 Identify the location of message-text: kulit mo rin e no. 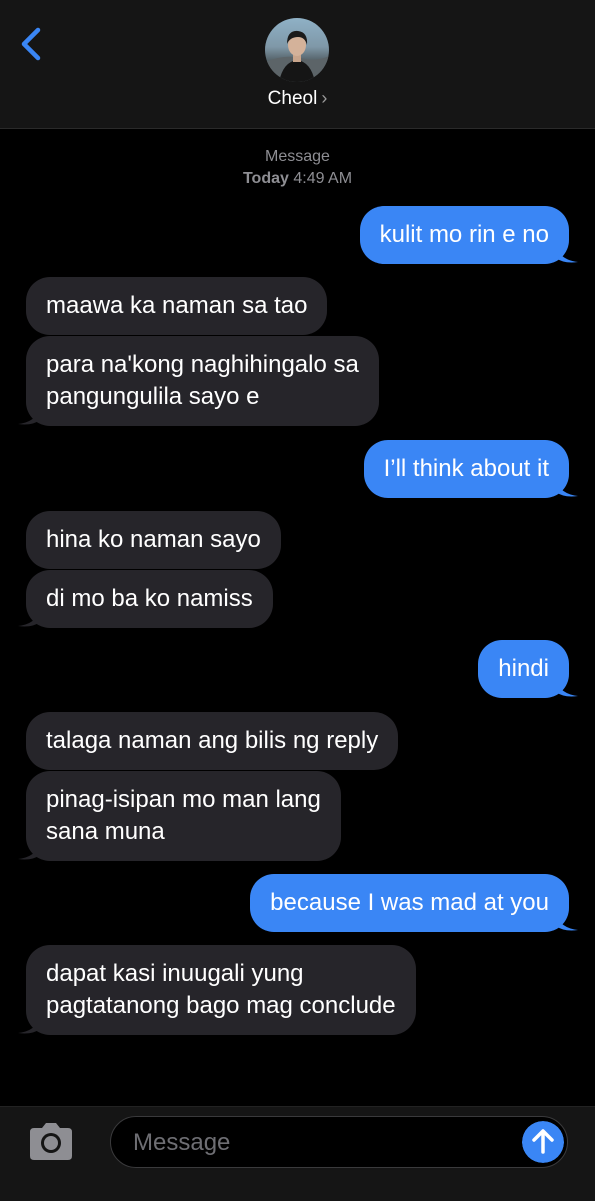
(464, 234).